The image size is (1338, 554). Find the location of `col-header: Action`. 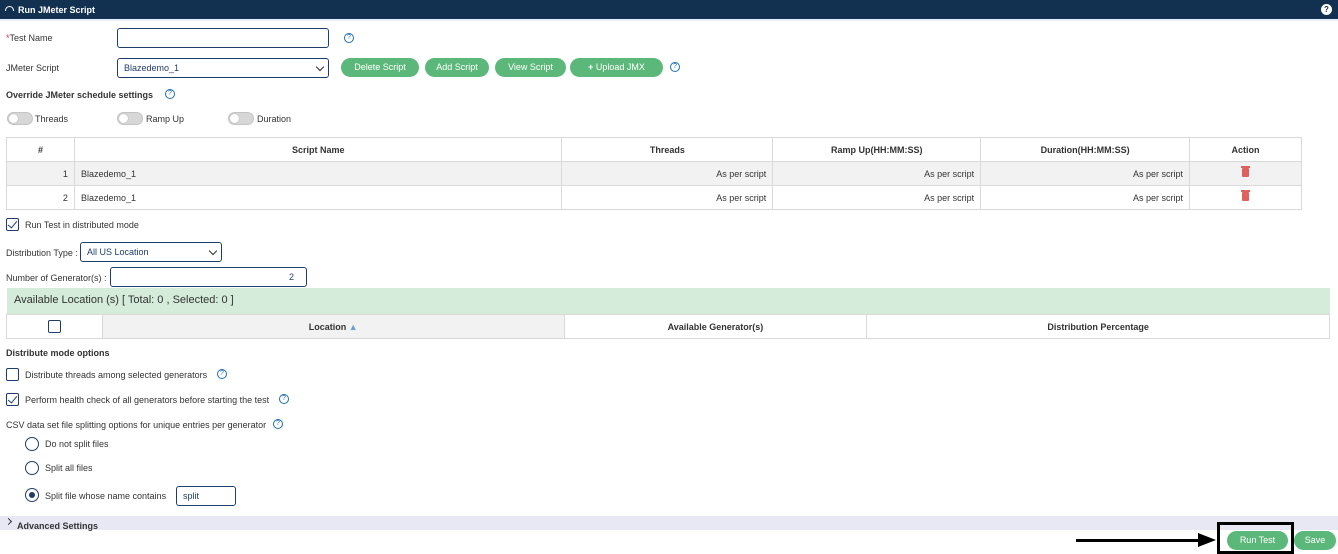

col-header: Action is located at coordinates (1245, 149).